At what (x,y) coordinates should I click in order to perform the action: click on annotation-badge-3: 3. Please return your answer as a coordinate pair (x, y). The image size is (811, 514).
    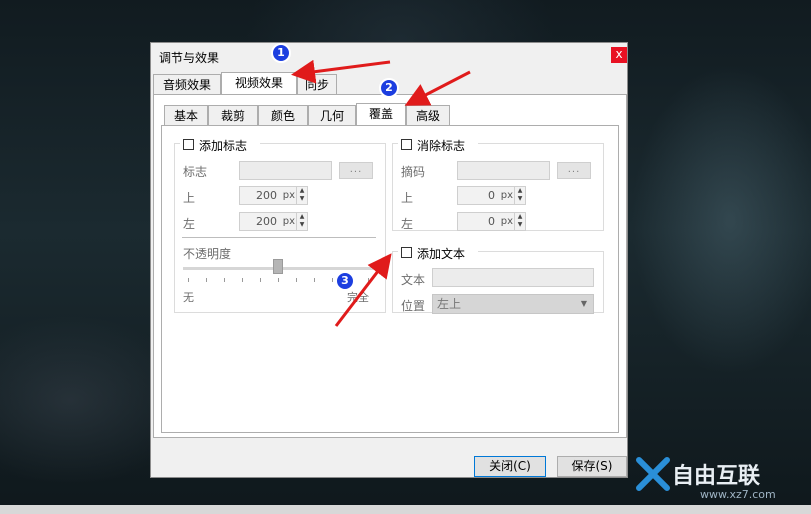
    Looking at the image, I should click on (345, 281).